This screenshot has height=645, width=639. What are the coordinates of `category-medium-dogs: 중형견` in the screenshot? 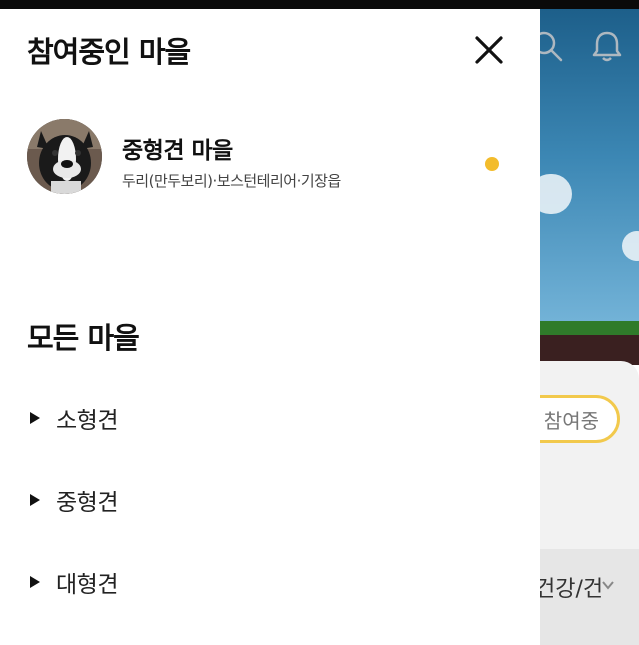 It's located at (257, 500).